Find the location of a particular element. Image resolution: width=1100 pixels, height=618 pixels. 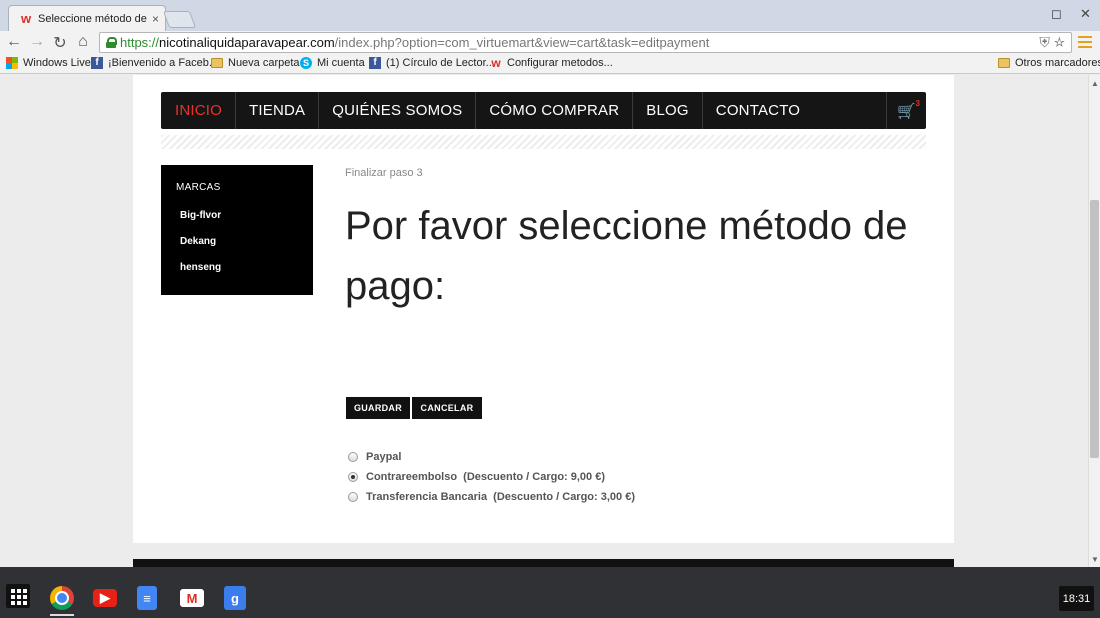

payment-option-label: Paypal is located at coordinates (384, 457).